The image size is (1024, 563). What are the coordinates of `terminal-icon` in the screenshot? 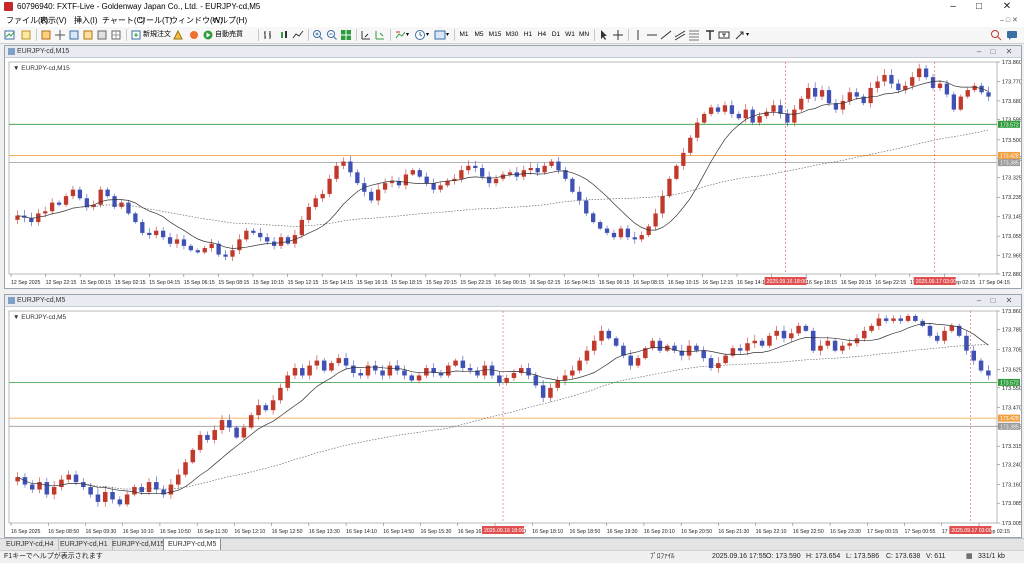 It's located at (88, 35).